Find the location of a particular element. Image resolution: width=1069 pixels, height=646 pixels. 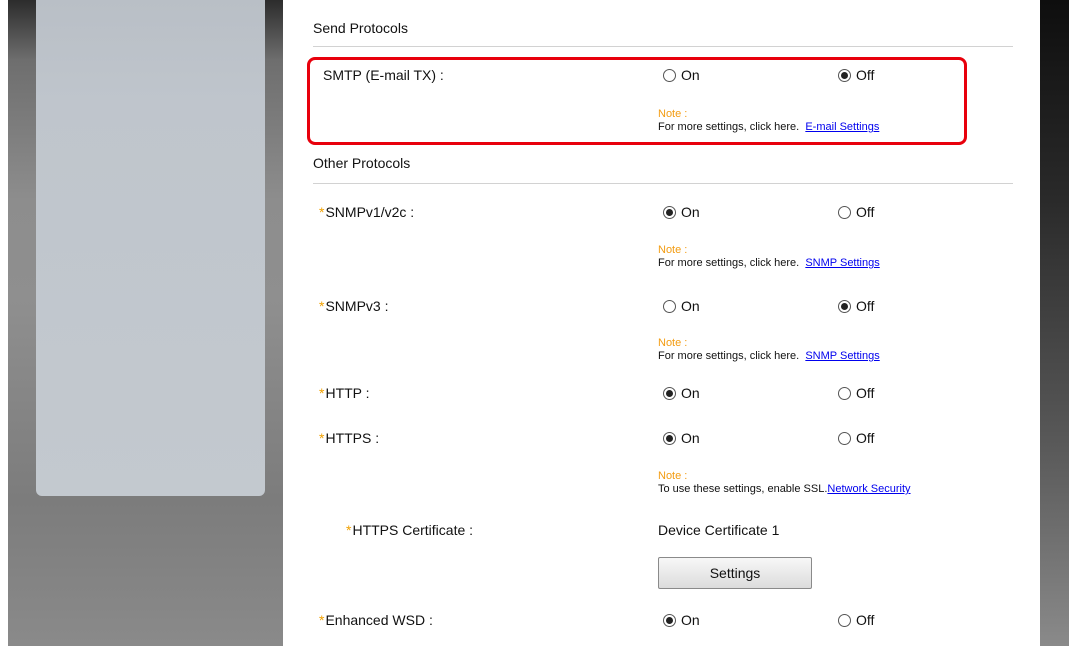

https-certificate-label: *HTTPS Certificate : is located at coordinates (409, 530).